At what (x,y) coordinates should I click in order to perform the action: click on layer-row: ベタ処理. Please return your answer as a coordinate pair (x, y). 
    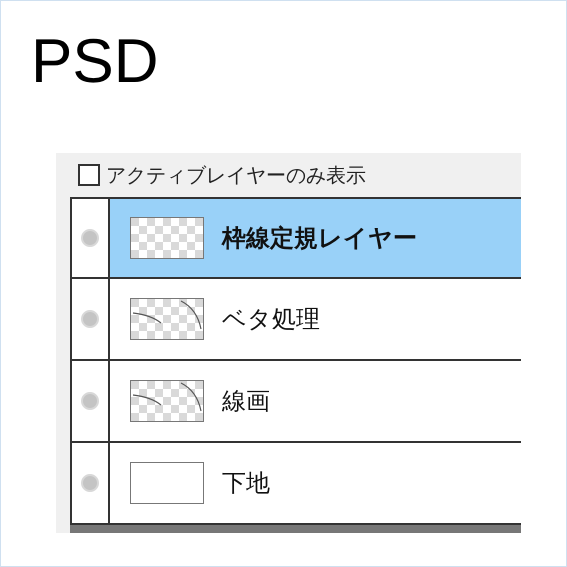
    Looking at the image, I should click on (296, 320).